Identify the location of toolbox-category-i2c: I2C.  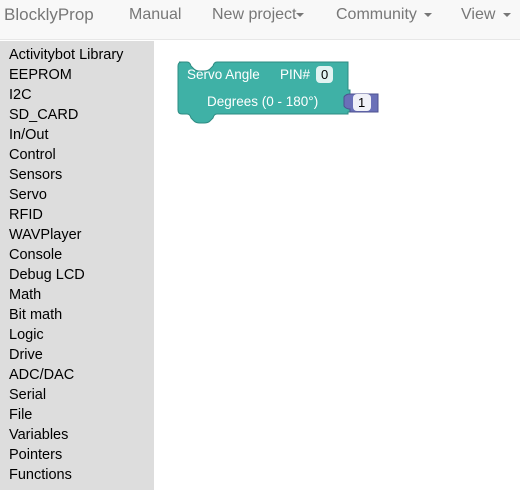
(77, 95).